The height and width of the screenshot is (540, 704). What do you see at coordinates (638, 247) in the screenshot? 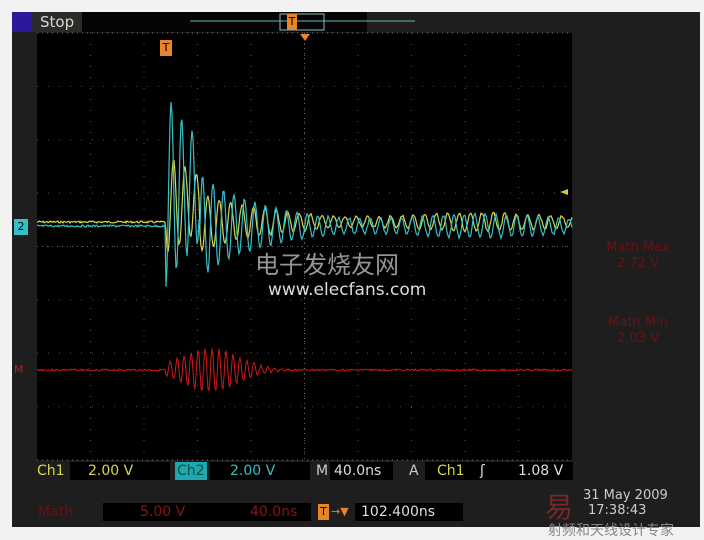
I see `math-max-label: Math Max` at bounding box center [638, 247].